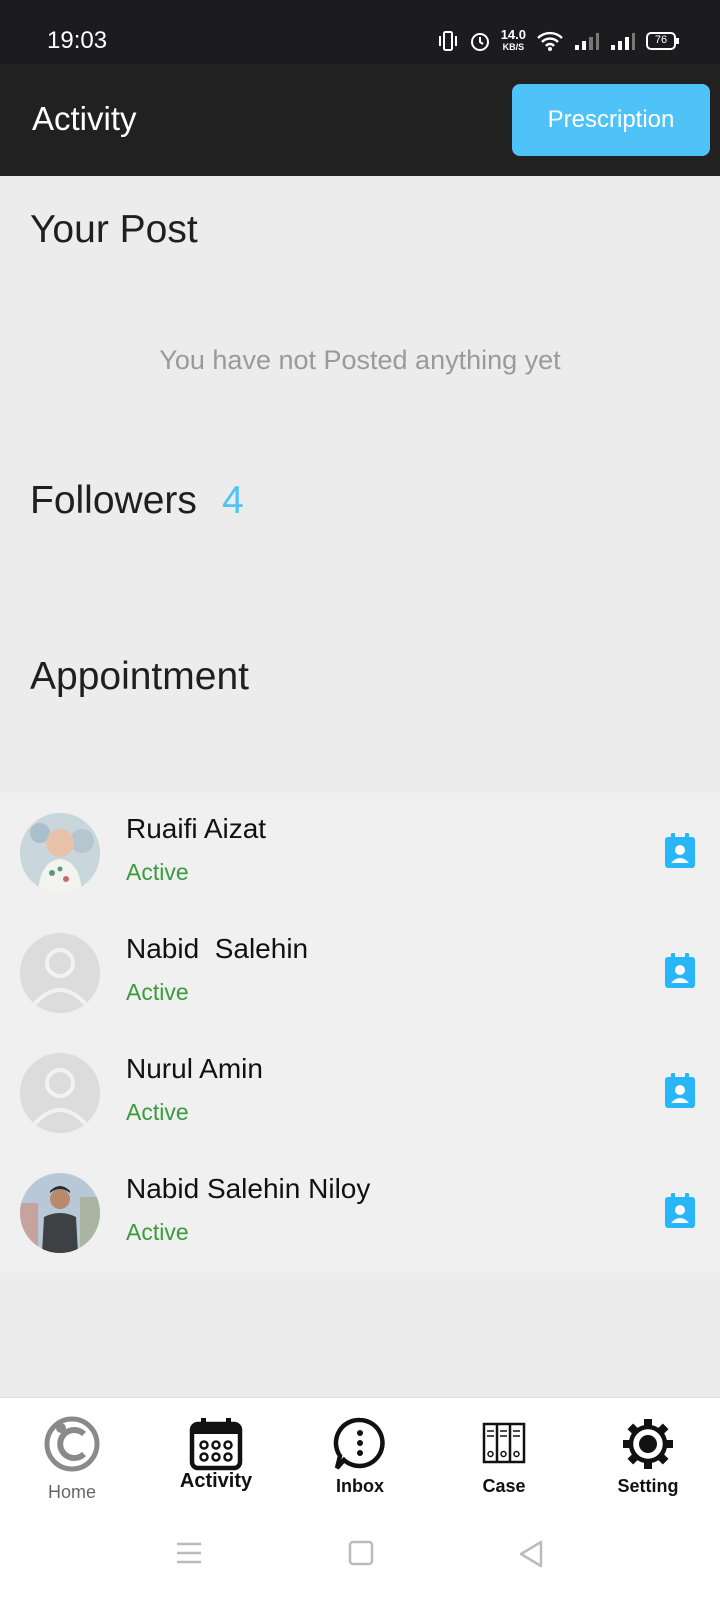  What do you see at coordinates (233, 501) in the screenshot?
I see `followers-count: 4` at bounding box center [233, 501].